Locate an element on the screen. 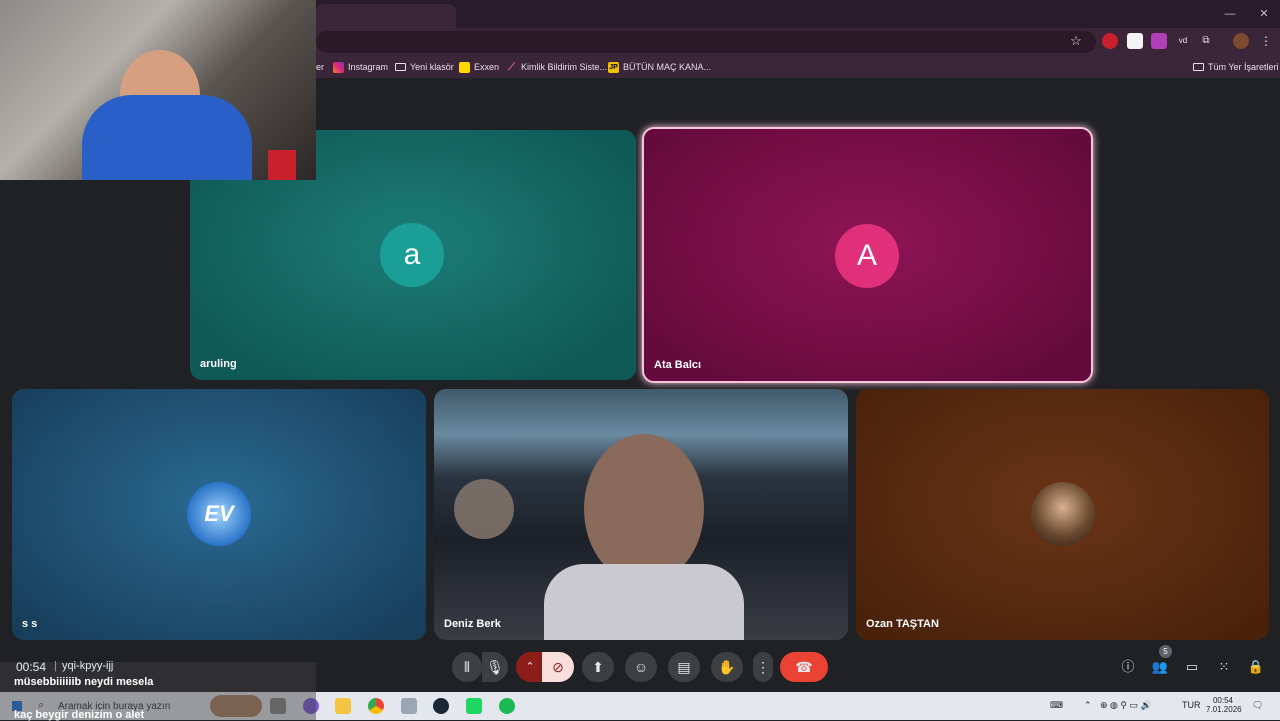 This screenshot has width=1280, height=721. profile-avatar is located at coordinates (1241, 41).